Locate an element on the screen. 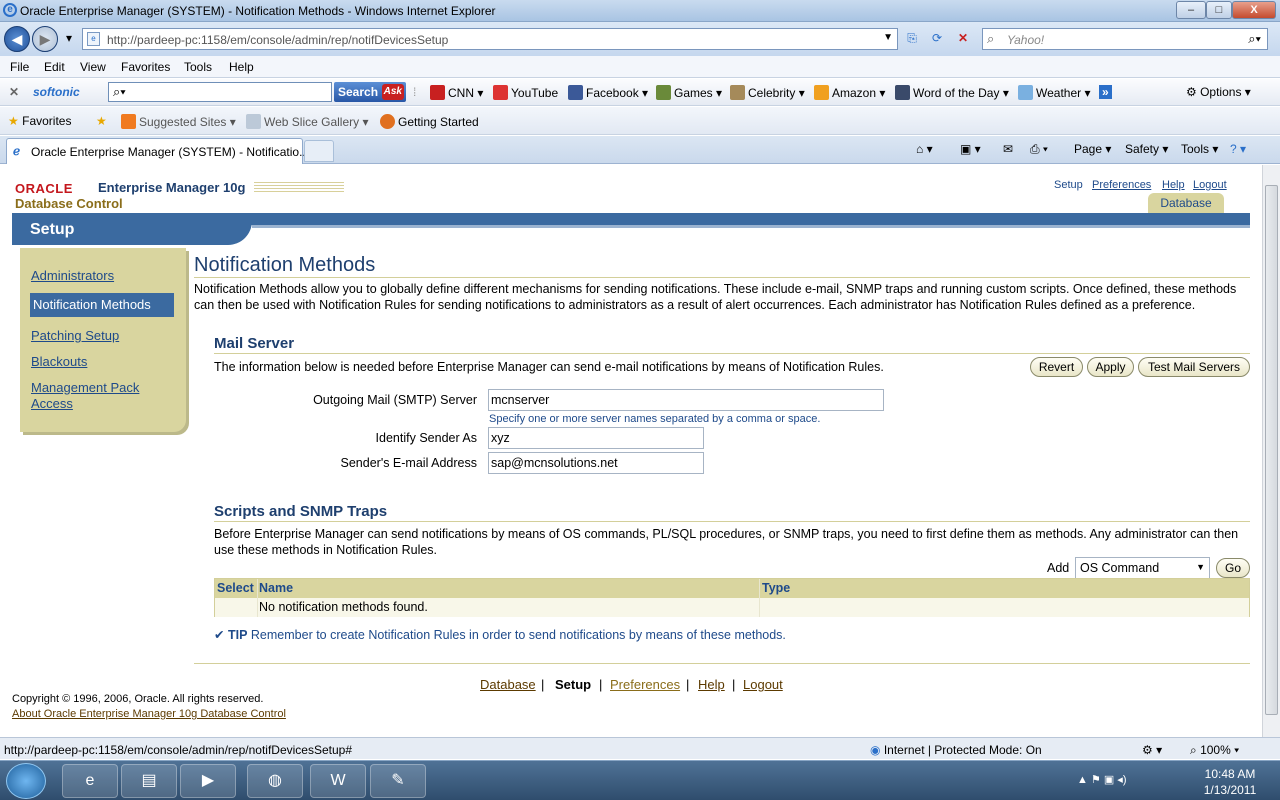 The width and height of the screenshot is (1280, 800). weather-link: Weather ▾ is located at coordinates (1054, 92).